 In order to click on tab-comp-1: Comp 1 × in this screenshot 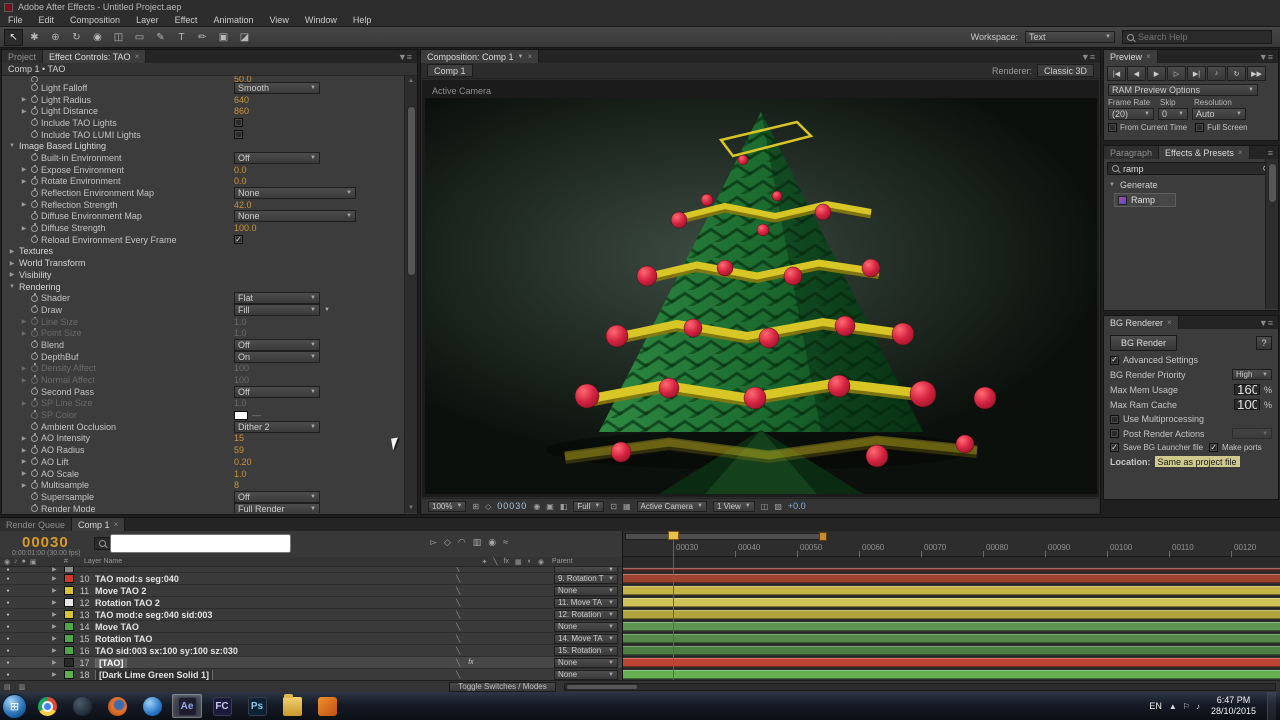, I will do `click(99, 524)`.